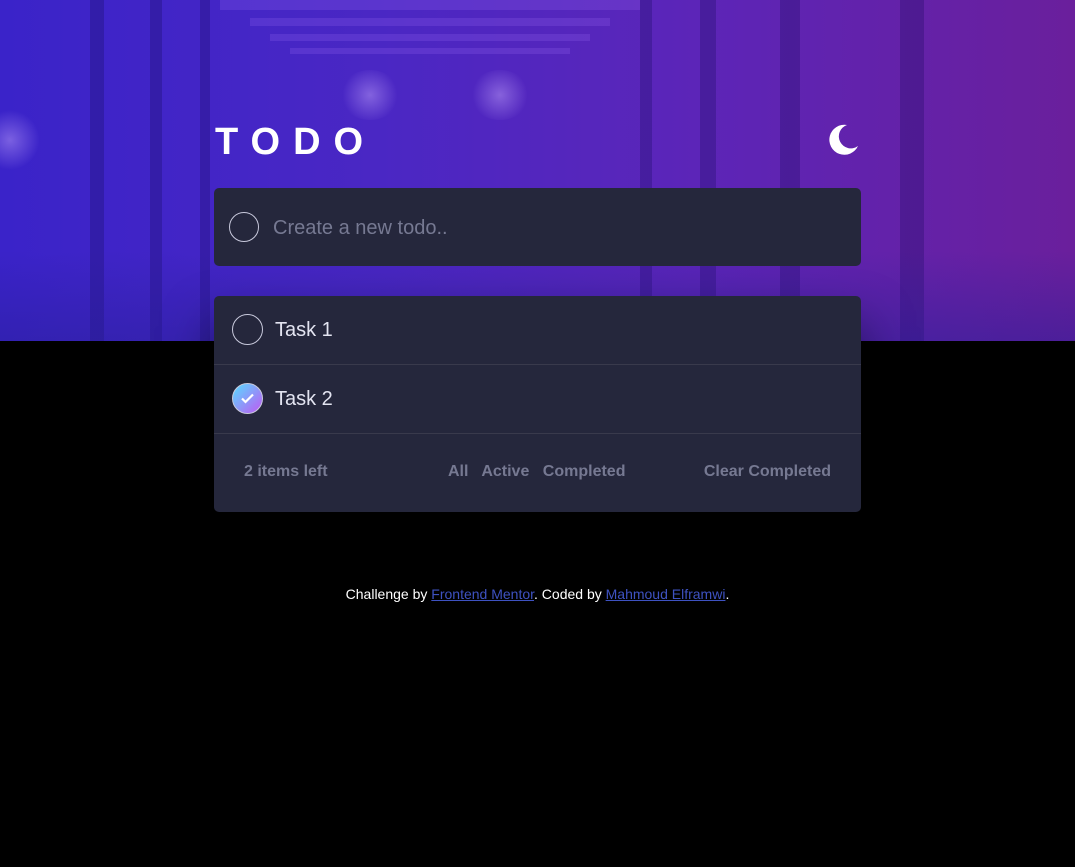 This screenshot has width=1075, height=867. Describe the element at coordinates (505, 471) in the screenshot. I see `filter-active: Active` at that location.